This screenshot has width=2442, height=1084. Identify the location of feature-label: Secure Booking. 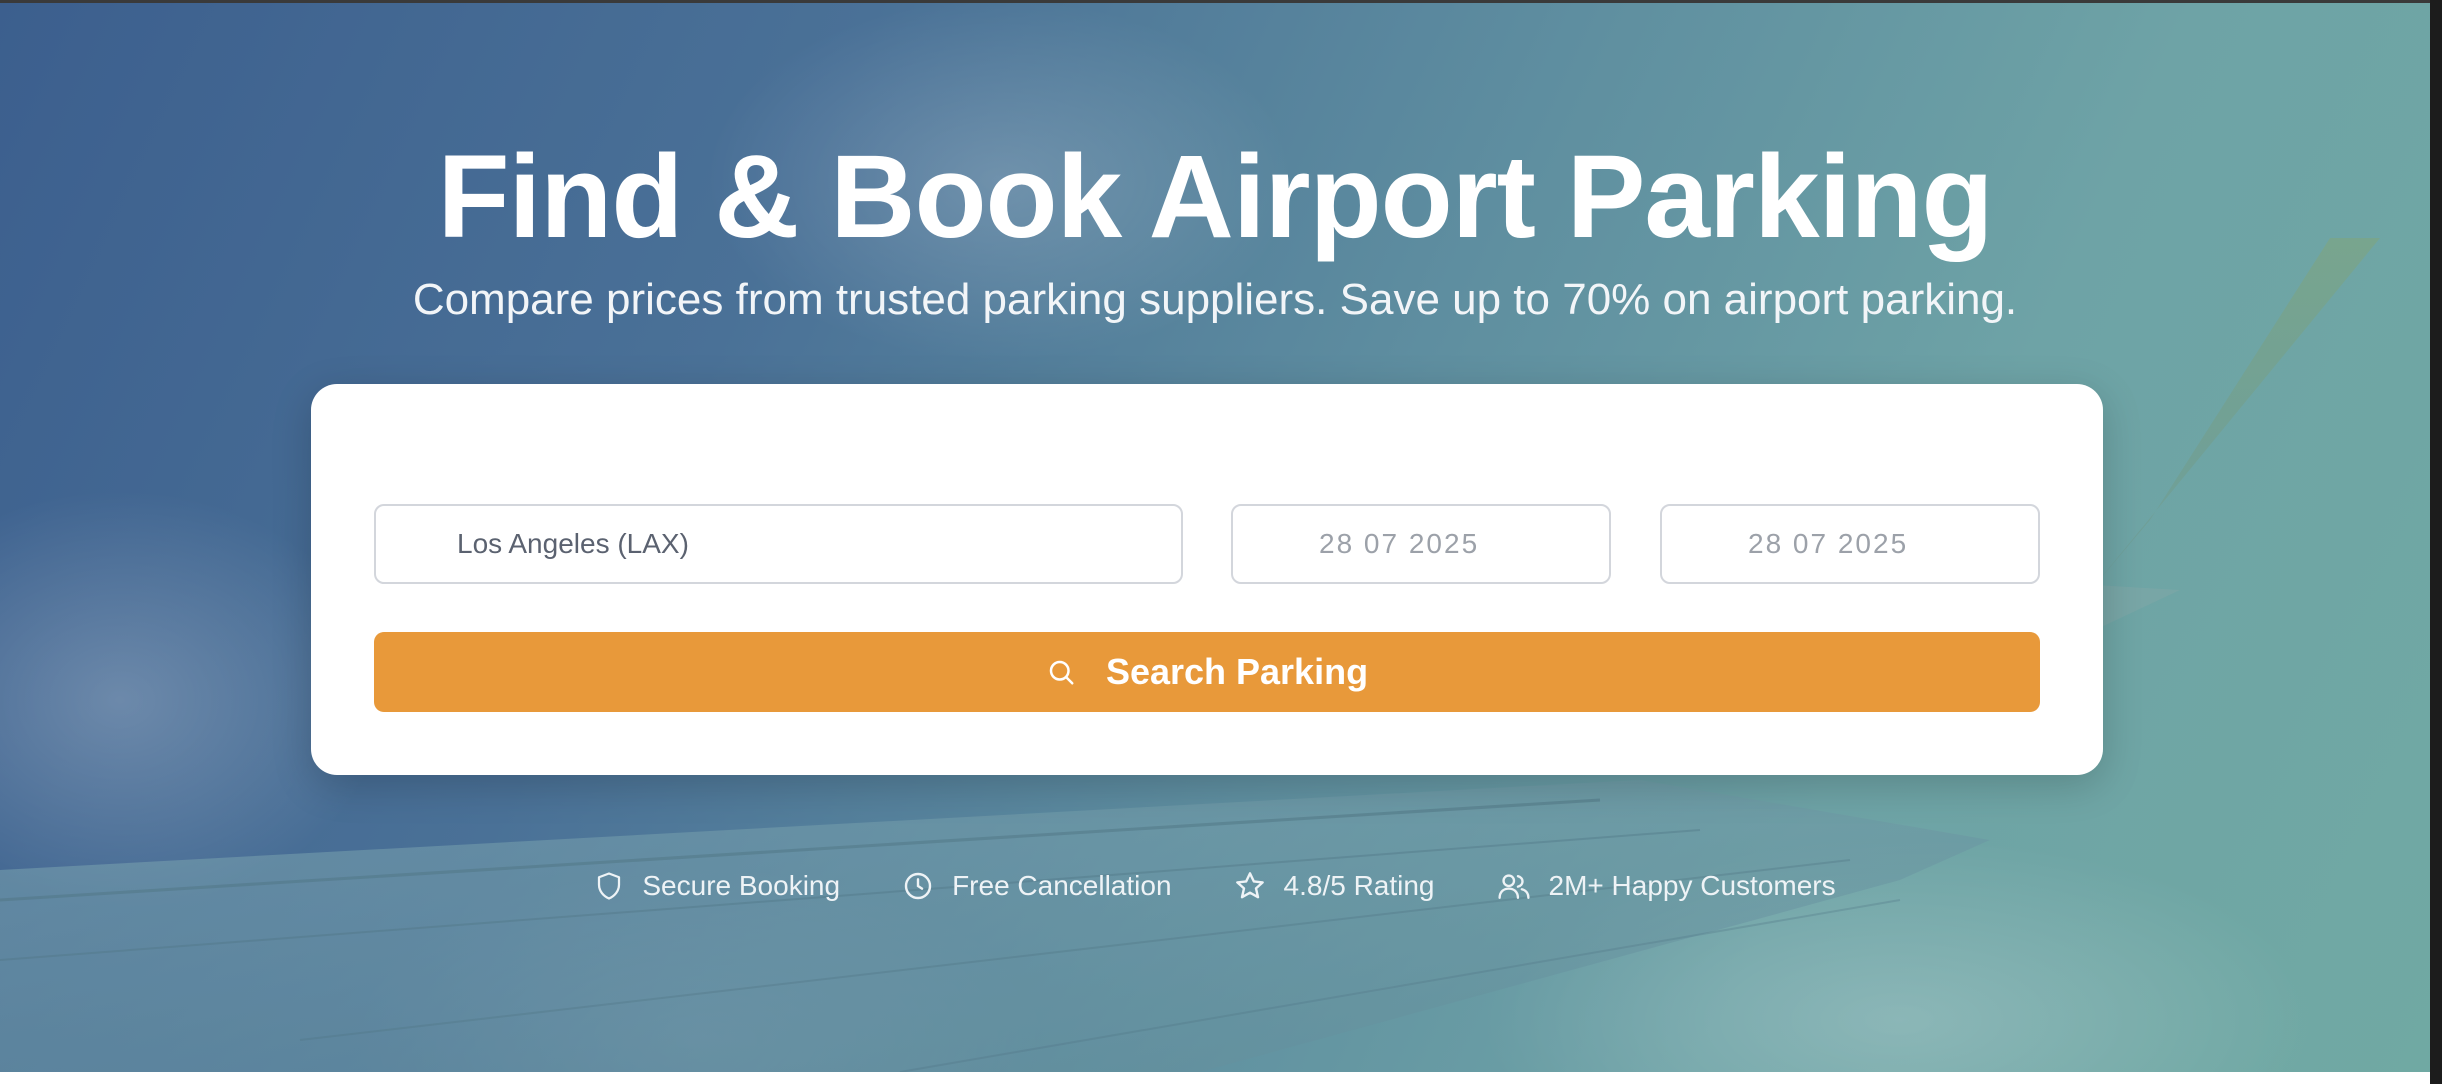
(741, 885).